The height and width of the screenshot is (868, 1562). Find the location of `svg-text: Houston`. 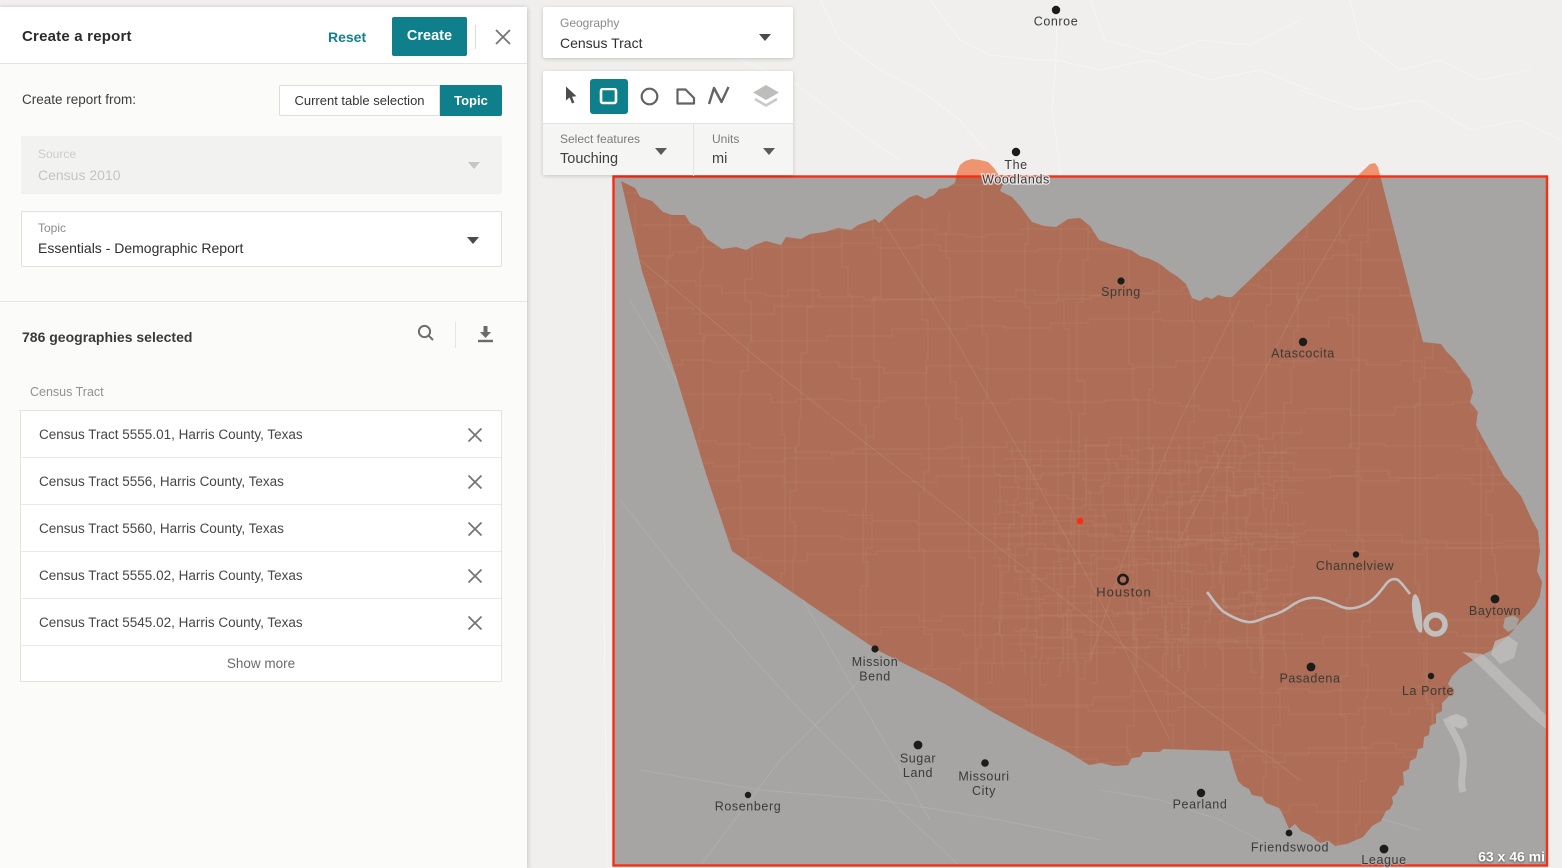

svg-text: Houston is located at coordinates (1123, 592).